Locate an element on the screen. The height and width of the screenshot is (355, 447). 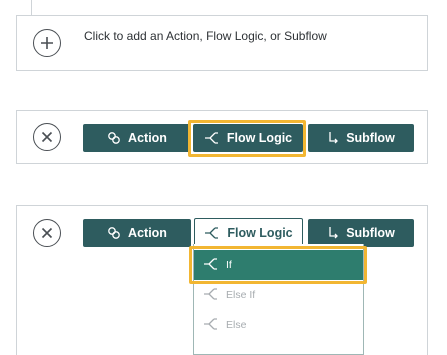
menu-item-if: If is located at coordinates (278, 265).